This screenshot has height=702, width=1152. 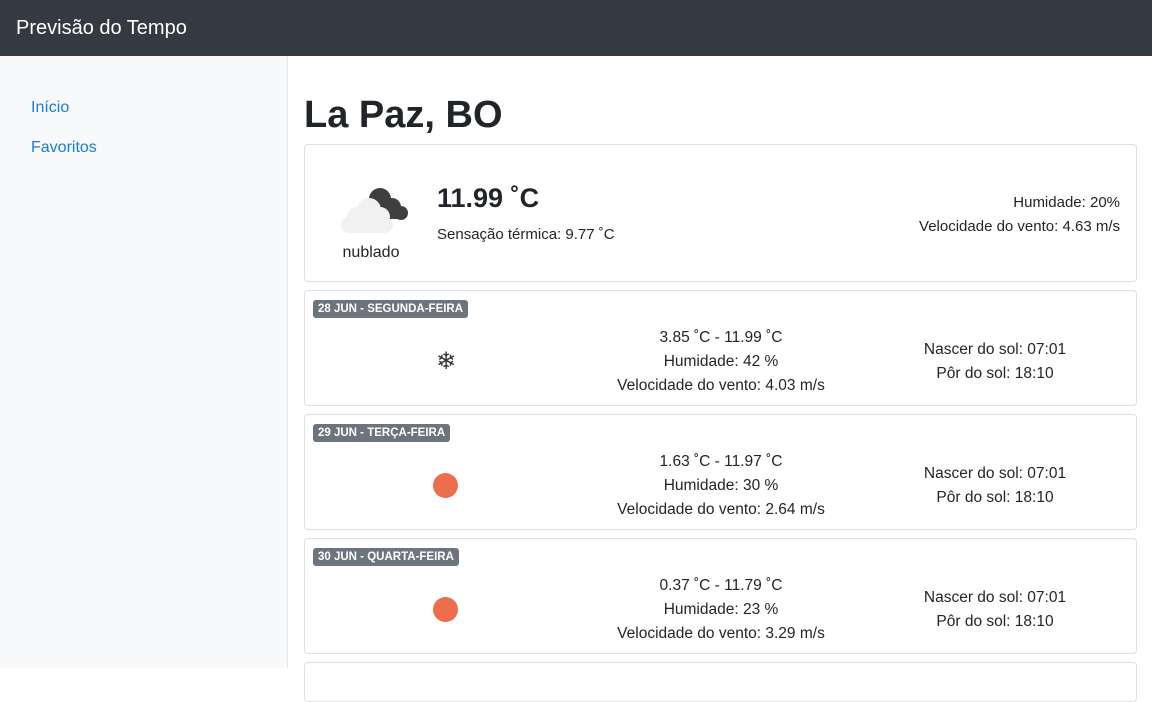 I want to click on app-title: Previsão do Tempo, so click(x=101, y=28).